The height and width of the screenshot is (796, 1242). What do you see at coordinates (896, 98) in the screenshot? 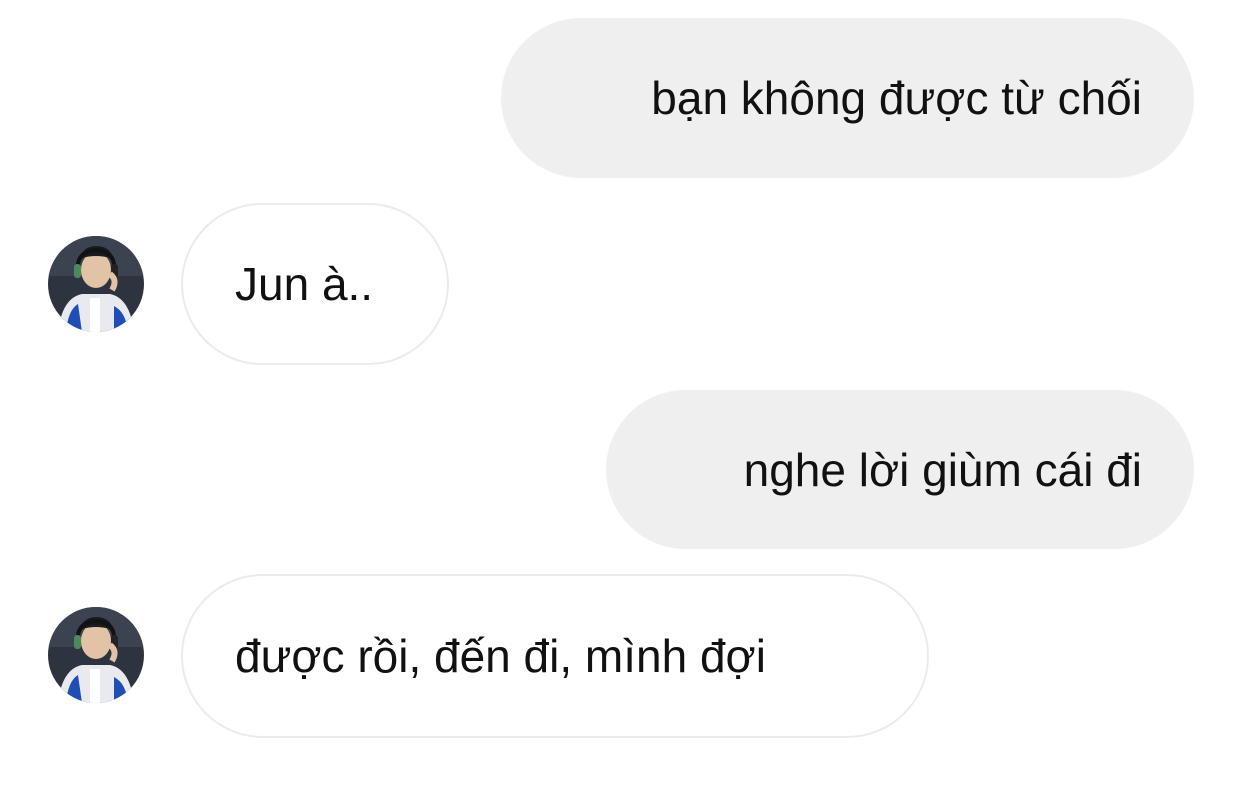
I see `message-text: bạn không được từ chối` at bounding box center [896, 98].